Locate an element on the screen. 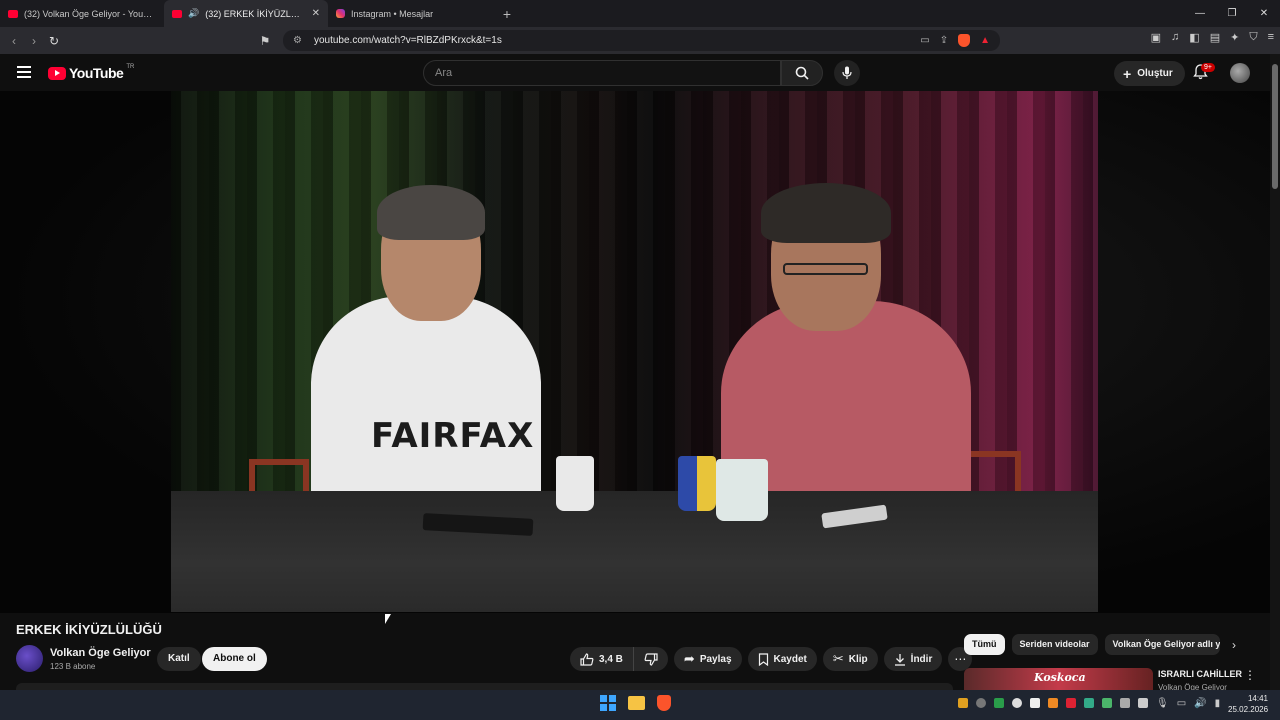  plus-icon: + is located at coordinates (1127, 73).